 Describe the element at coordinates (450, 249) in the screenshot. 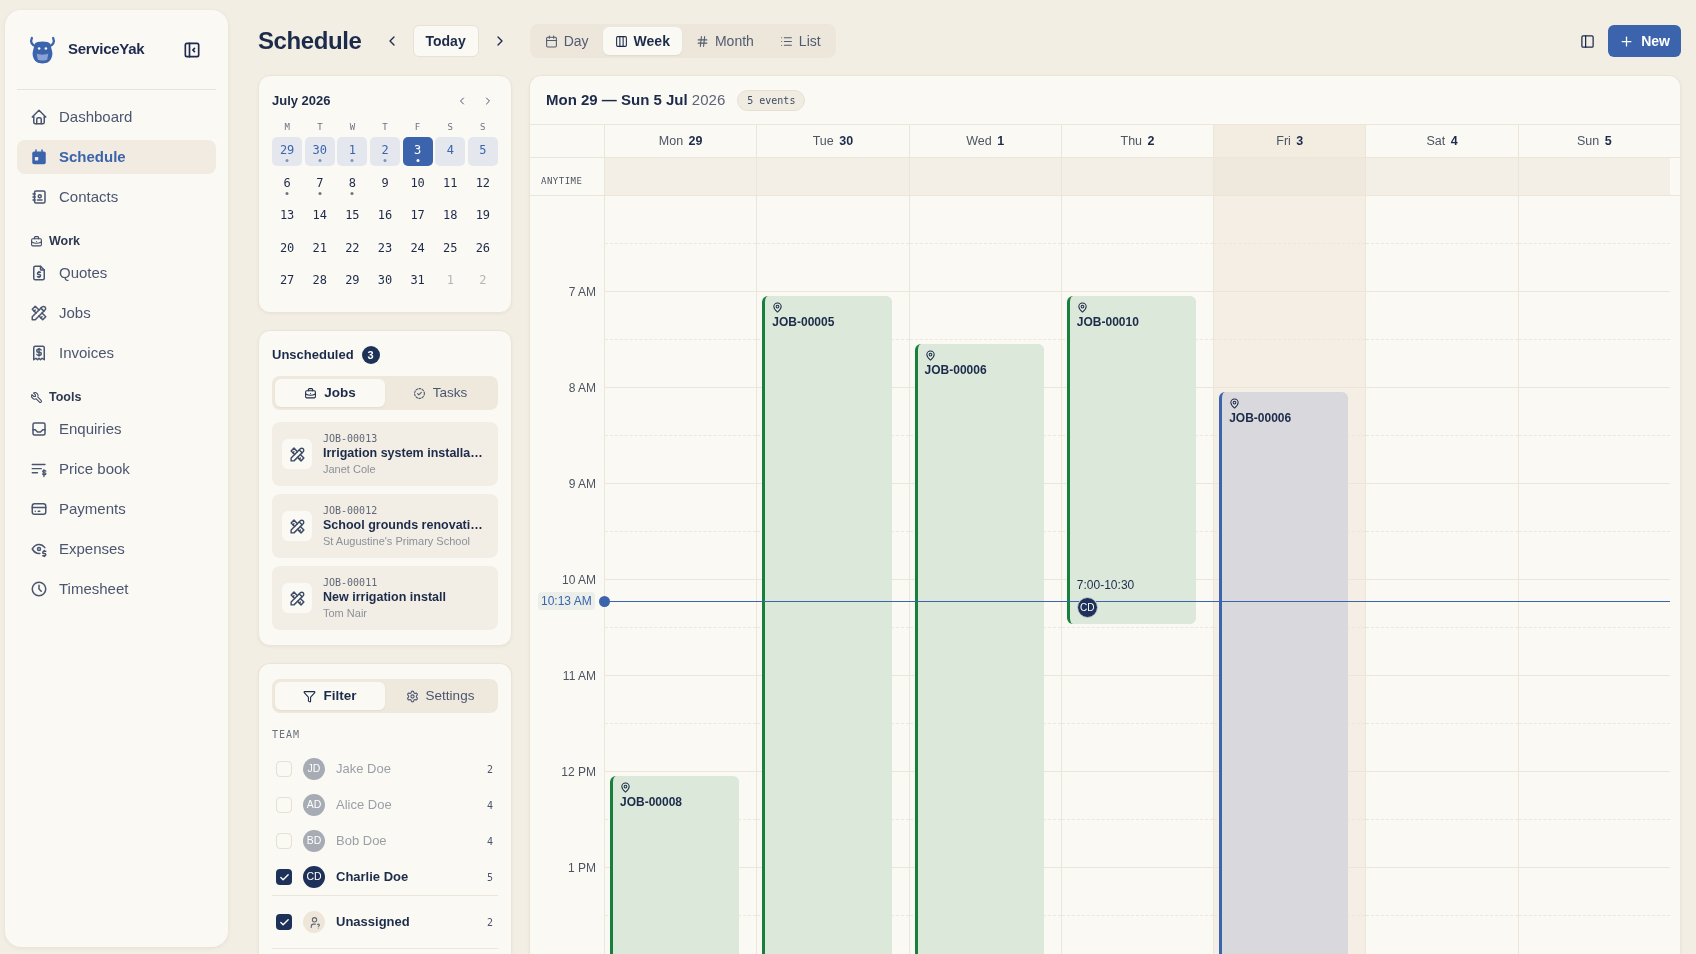

I see `calendar-day: 25` at that location.